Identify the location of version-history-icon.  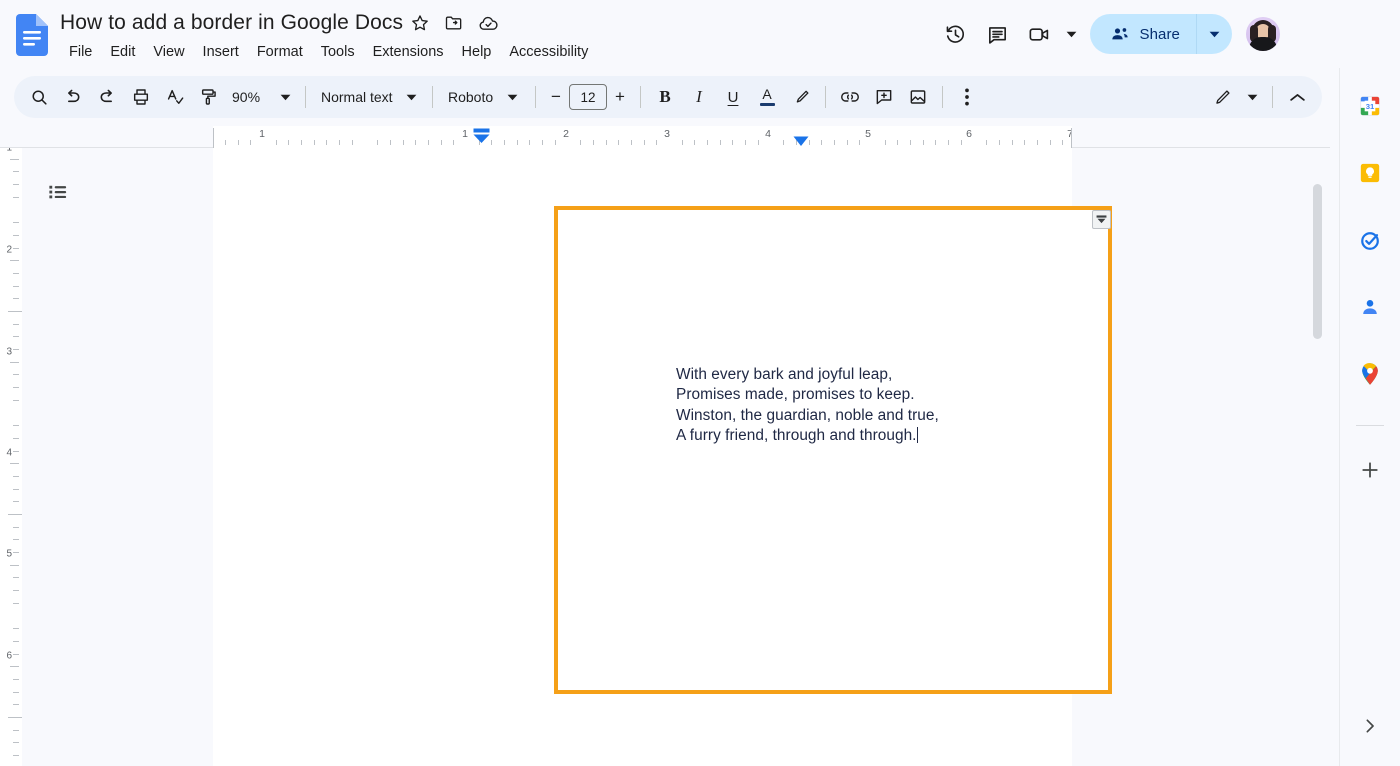
(955, 34).